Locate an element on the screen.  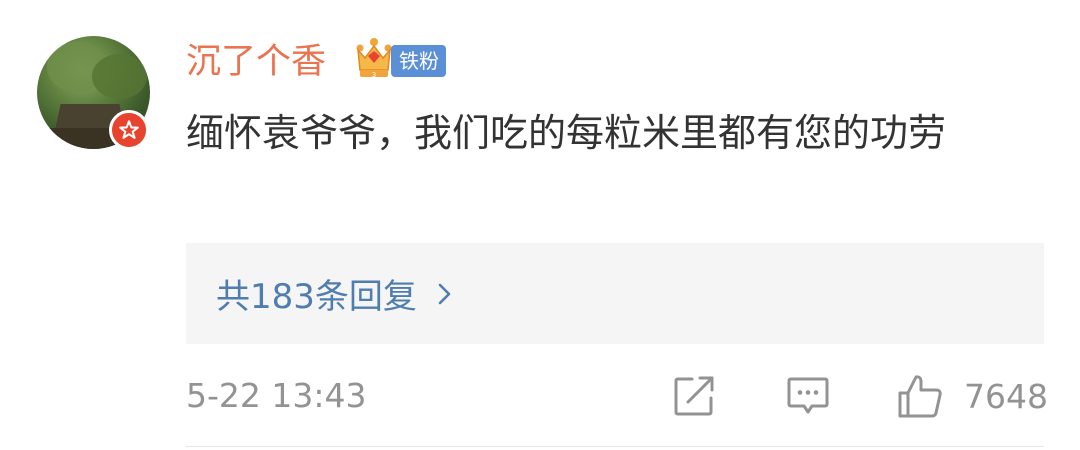
fan-badge: 铁粉 is located at coordinates (418, 61).